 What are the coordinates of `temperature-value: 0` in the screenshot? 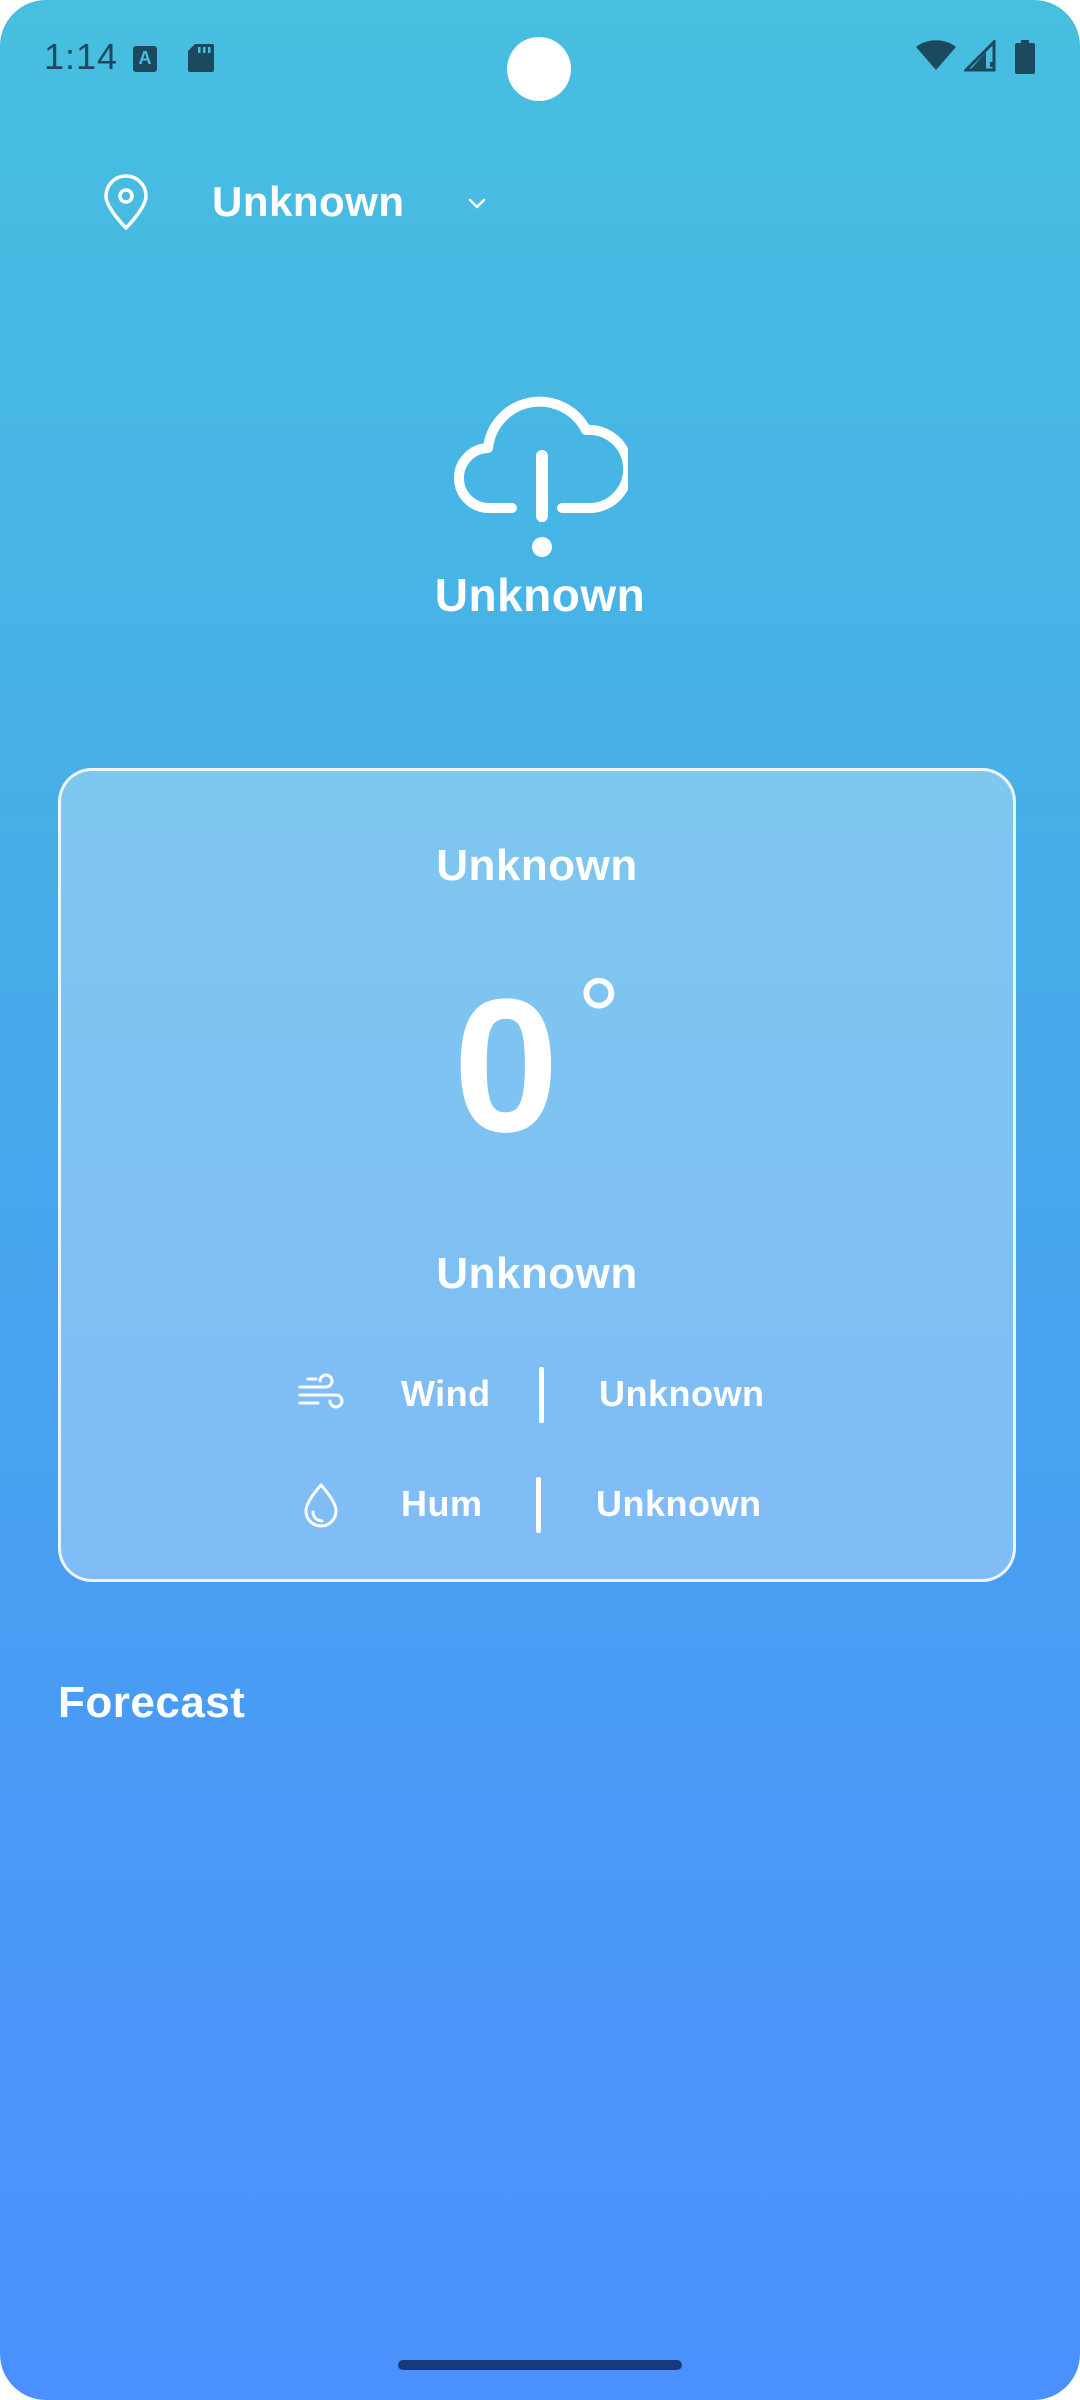 It's located at (506, 1066).